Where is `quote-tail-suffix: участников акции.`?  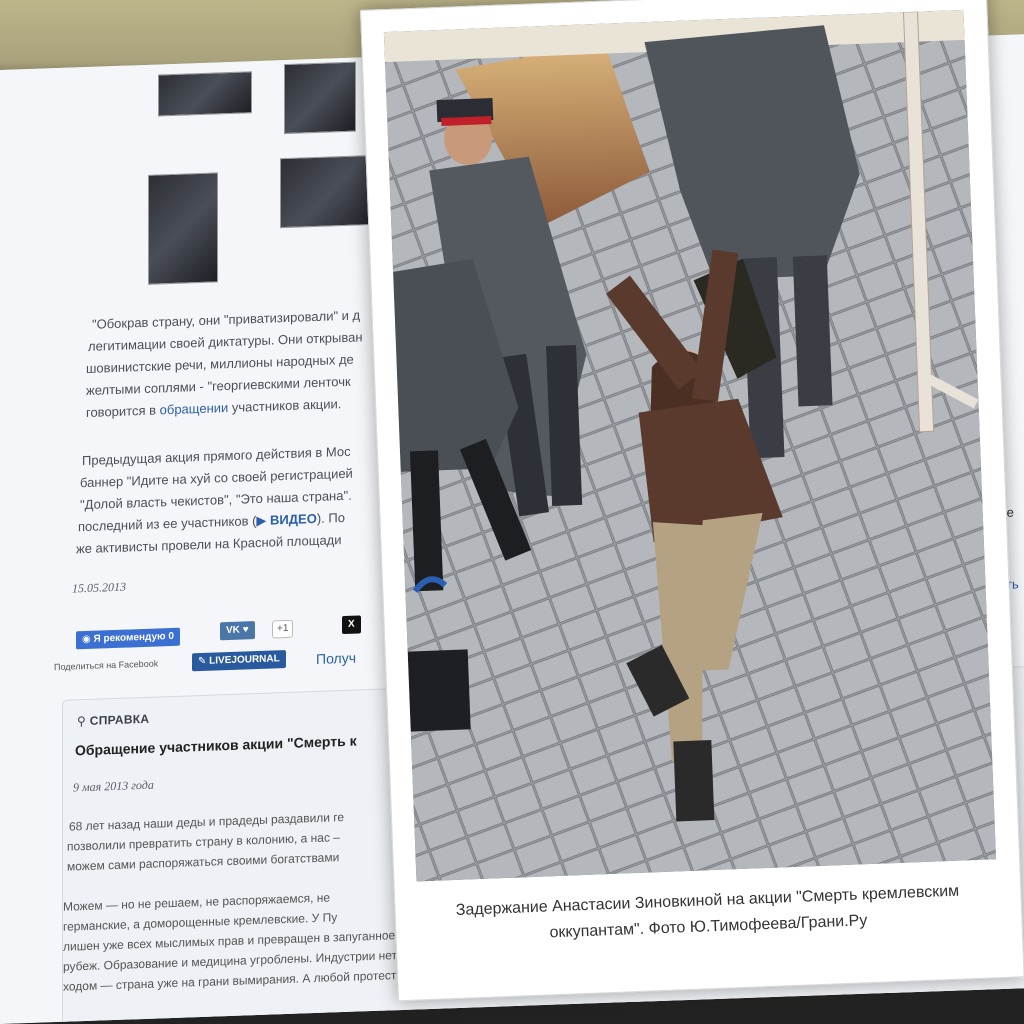
quote-tail-suffix: участников акции. is located at coordinates (285, 406).